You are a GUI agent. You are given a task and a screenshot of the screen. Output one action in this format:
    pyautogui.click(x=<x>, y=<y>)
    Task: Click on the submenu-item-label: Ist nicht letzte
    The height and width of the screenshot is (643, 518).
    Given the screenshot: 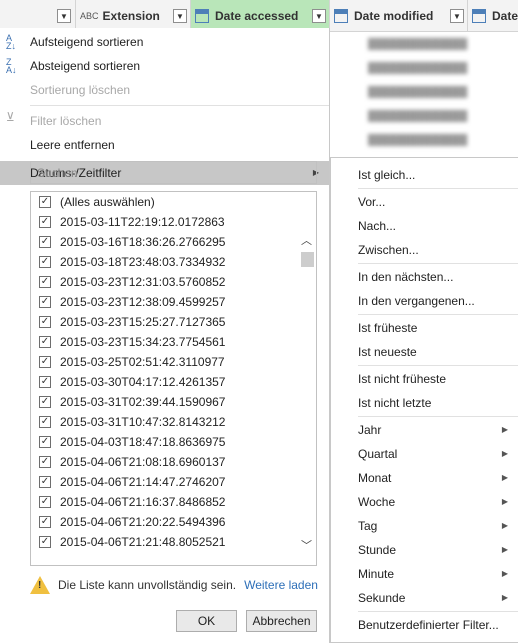 What is the action you would take?
    pyautogui.click(x=395, y=403)
    